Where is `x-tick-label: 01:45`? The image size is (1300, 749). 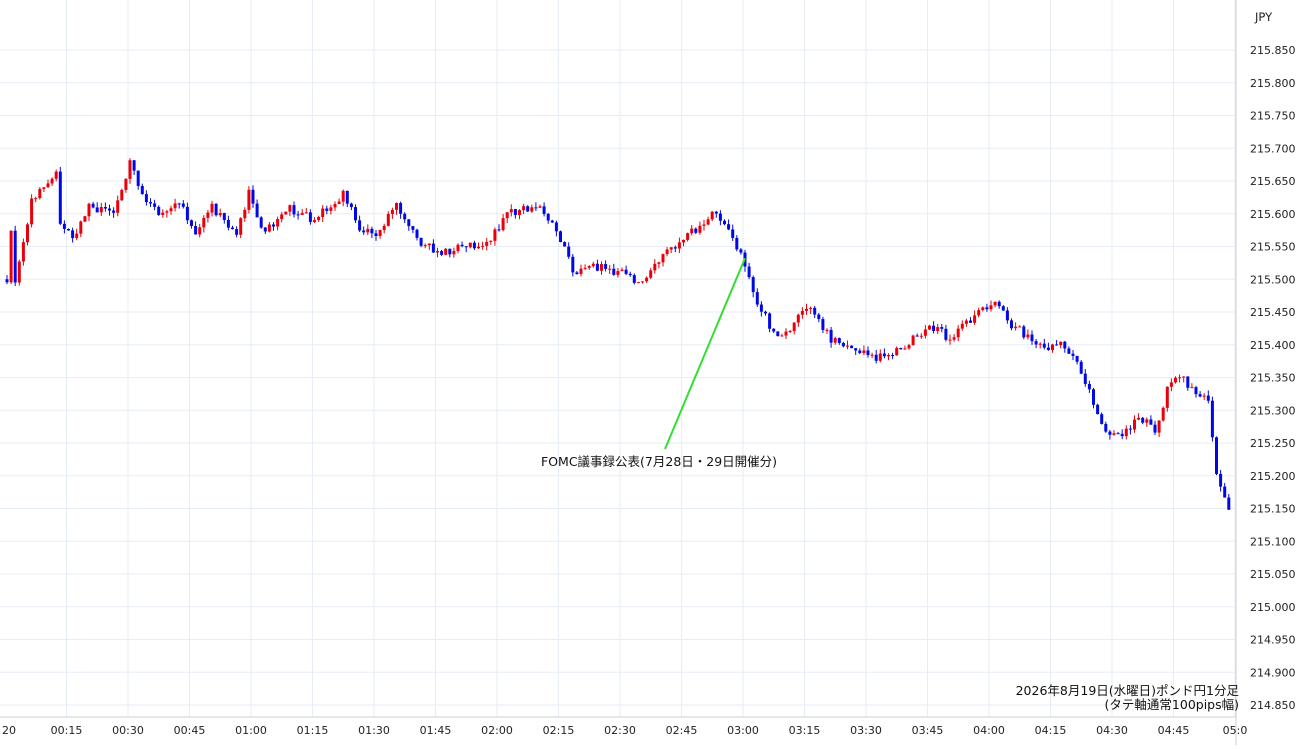 x-tick-label: 01:45 is located at coordinates (436, 730).